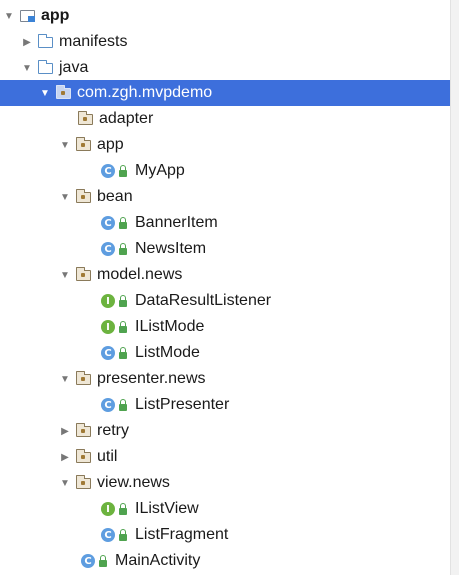 The height and width of the screenshot is (575, 459). I want to click on tree-node-listpresenter: C ListPresenter, so click(225, 405).